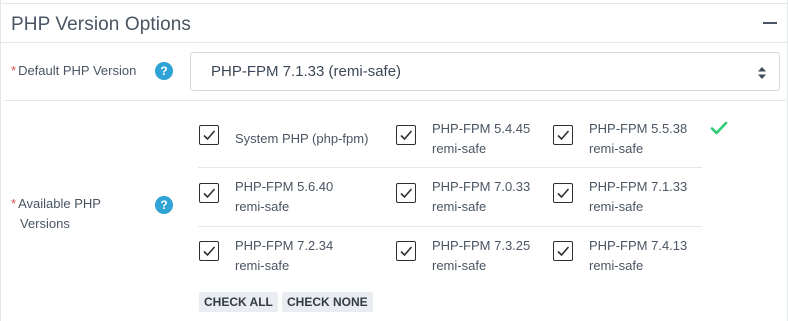  I want to click on php-option-5-5-38: PHP-FPM 5.5.38 remi-safe, so click(628, 144).